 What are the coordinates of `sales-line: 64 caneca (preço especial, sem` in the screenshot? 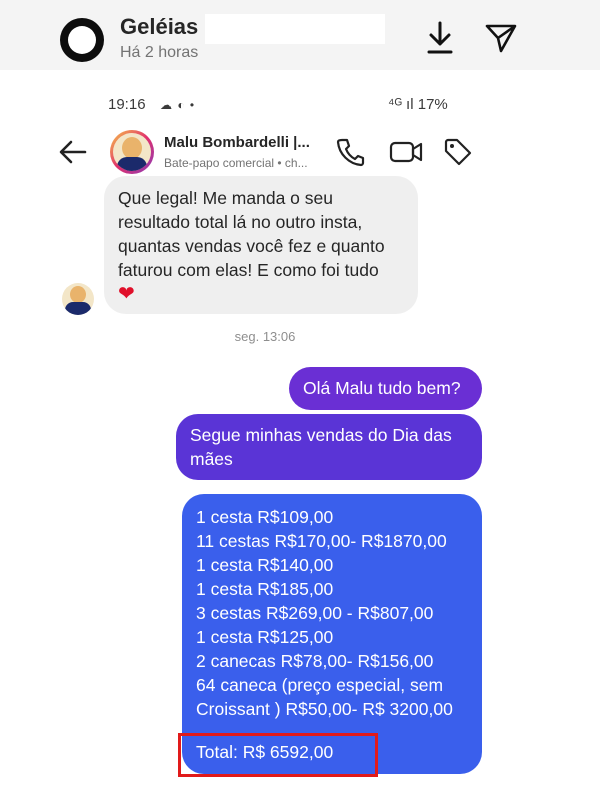 It's located at (320, 685).